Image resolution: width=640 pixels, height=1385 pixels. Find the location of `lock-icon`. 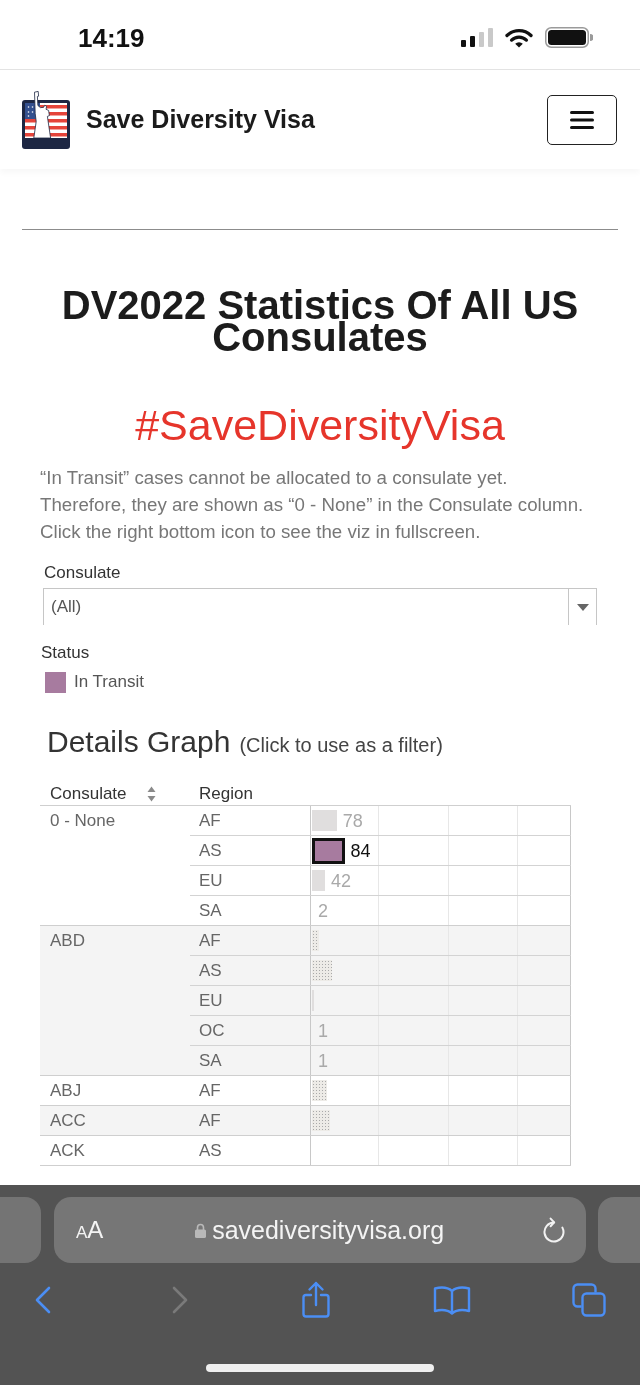

lock-icon is located at coordinates (201, 1230).